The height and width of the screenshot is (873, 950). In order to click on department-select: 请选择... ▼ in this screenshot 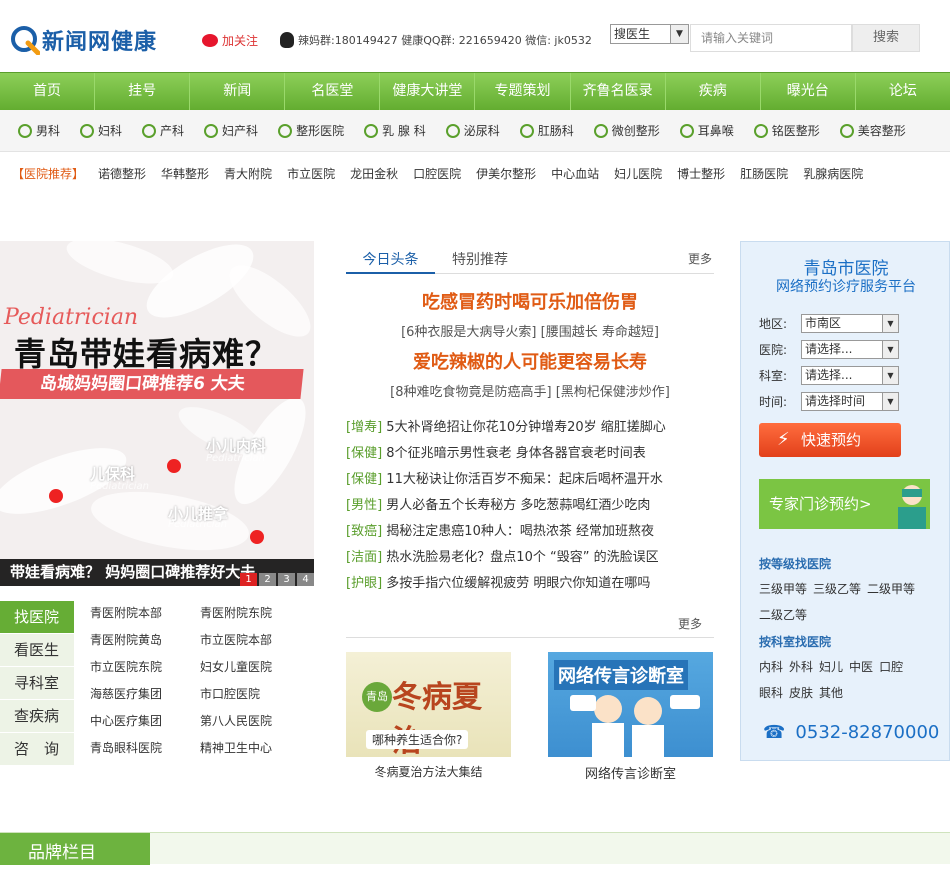, I will do `click(850, 375)`.